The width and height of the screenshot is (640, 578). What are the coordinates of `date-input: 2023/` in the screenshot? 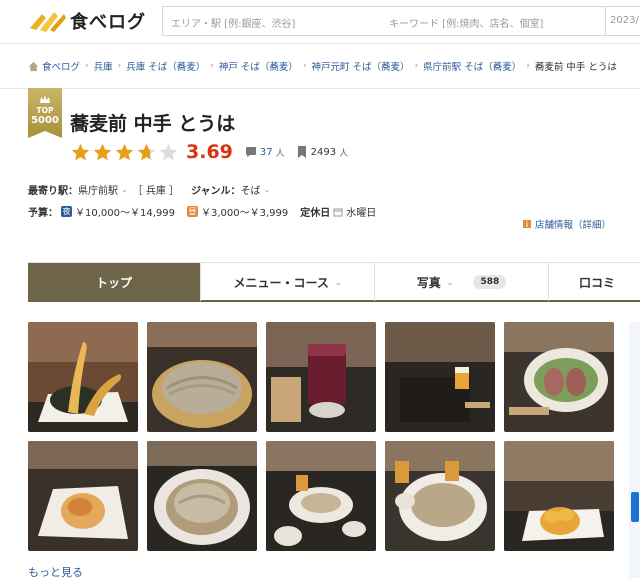 It's located at (623, 21).